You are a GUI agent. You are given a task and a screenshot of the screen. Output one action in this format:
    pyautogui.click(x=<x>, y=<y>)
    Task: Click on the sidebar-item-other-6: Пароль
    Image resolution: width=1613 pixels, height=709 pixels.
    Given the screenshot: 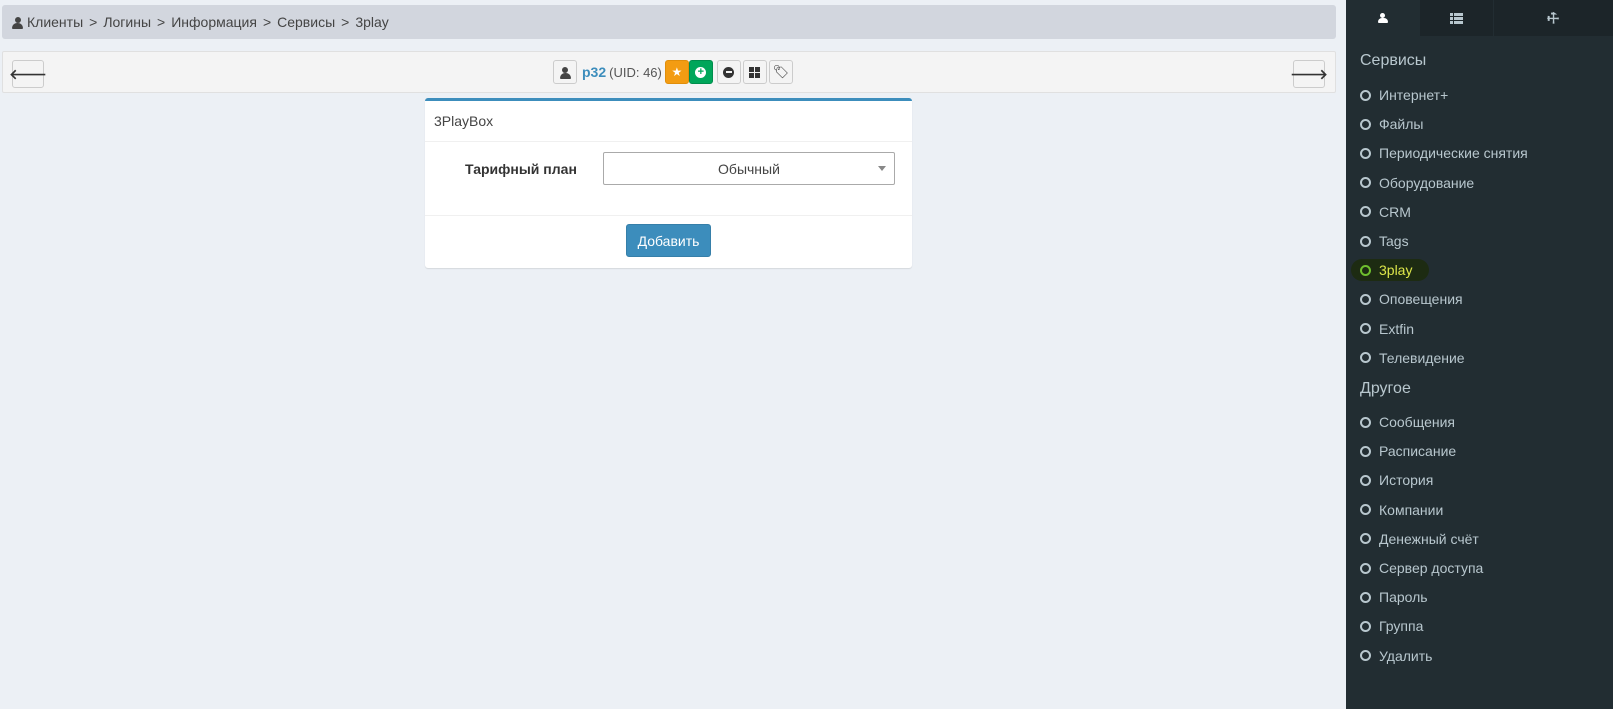 What is the action you would take?
    pyautogui.click(x=1394, y=597)
    